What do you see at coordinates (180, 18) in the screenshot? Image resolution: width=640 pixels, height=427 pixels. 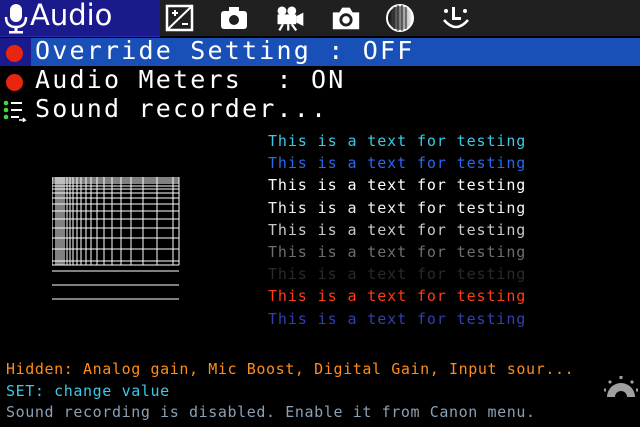 I see `exposure-icon` at bounding box center [180, 18].